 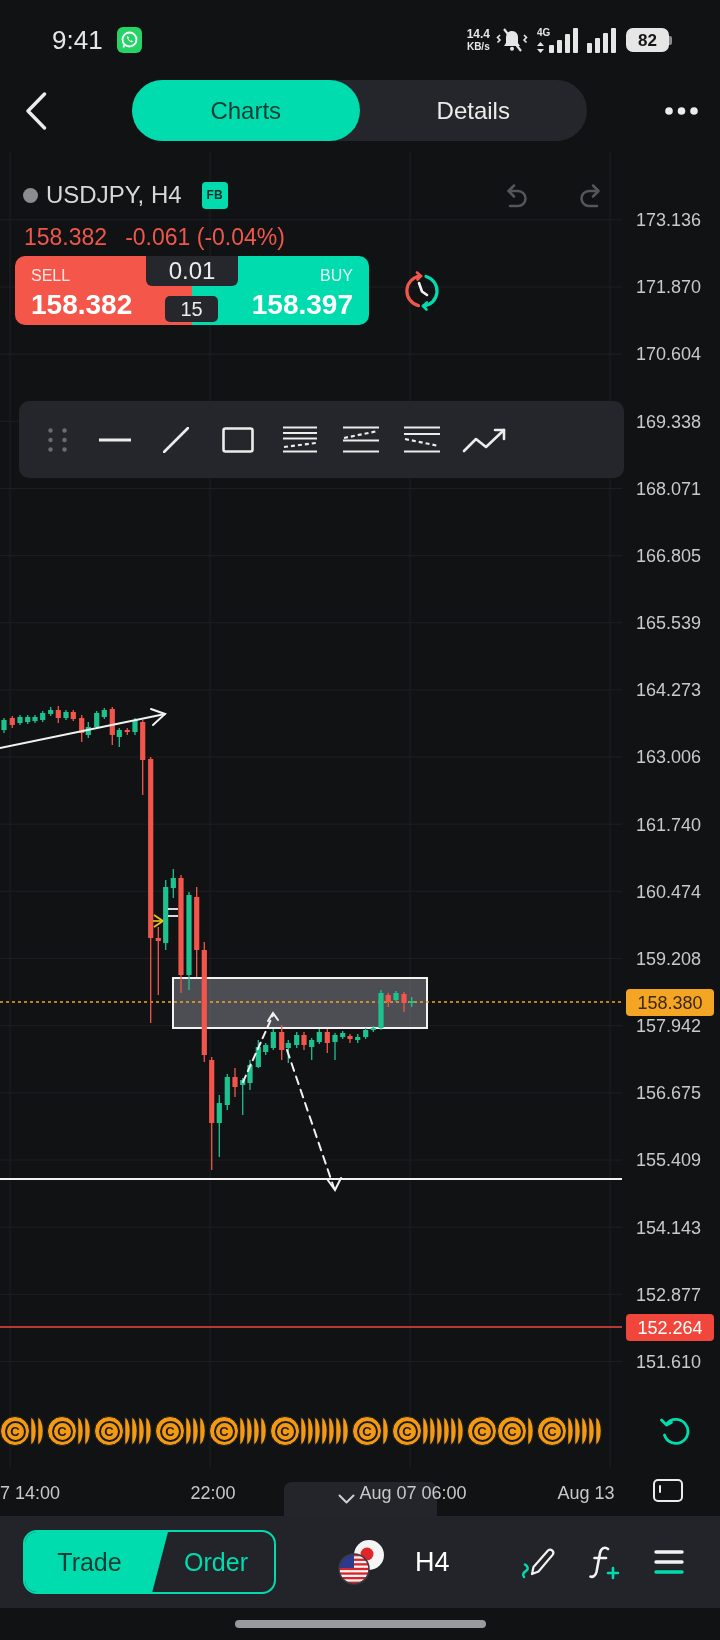 I want to click on price-axis-label: 155.409, so click(x=669, y=1160).